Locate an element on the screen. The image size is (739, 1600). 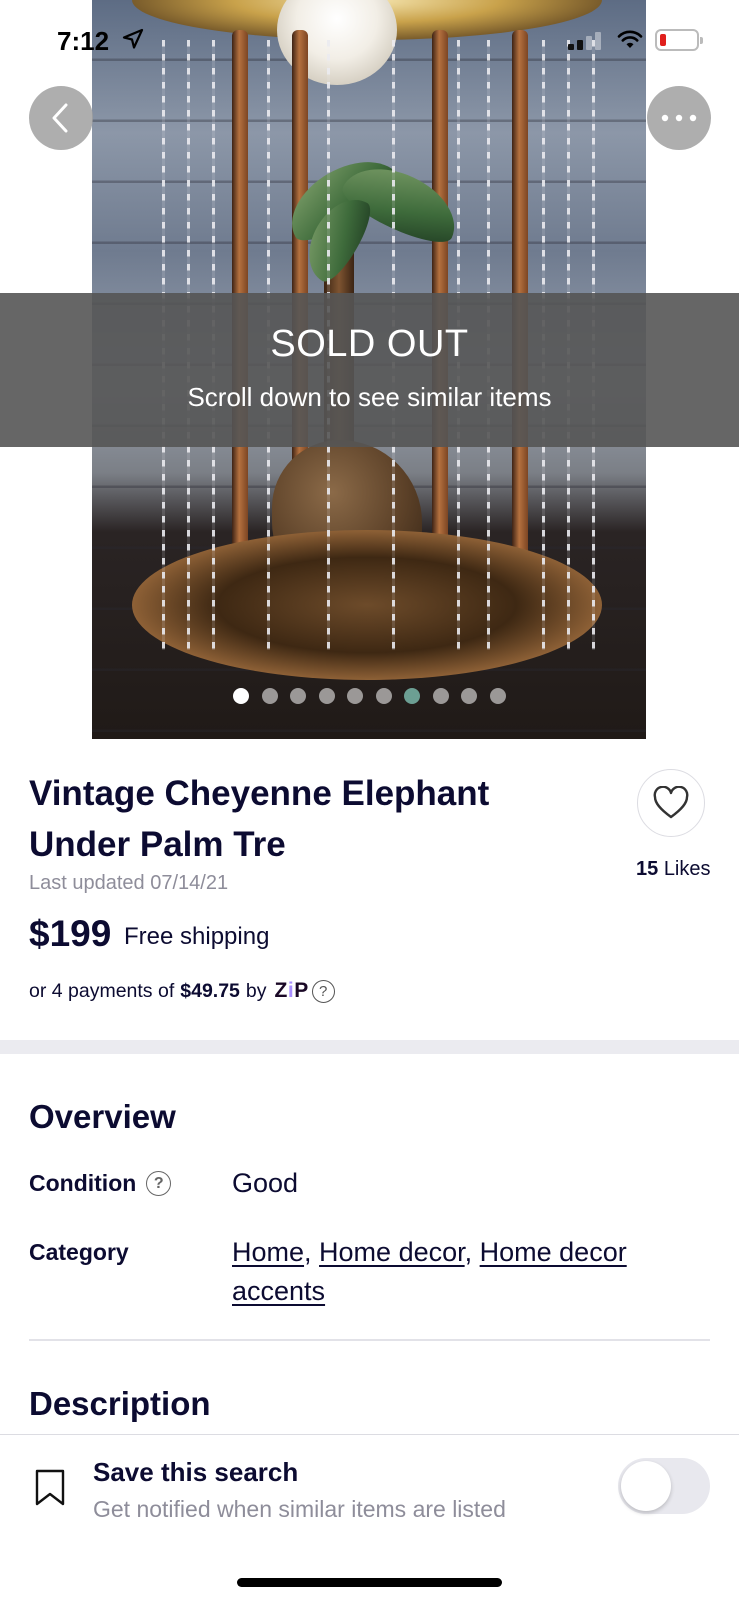
category-label: Category is located at coordinates (79, 1252).